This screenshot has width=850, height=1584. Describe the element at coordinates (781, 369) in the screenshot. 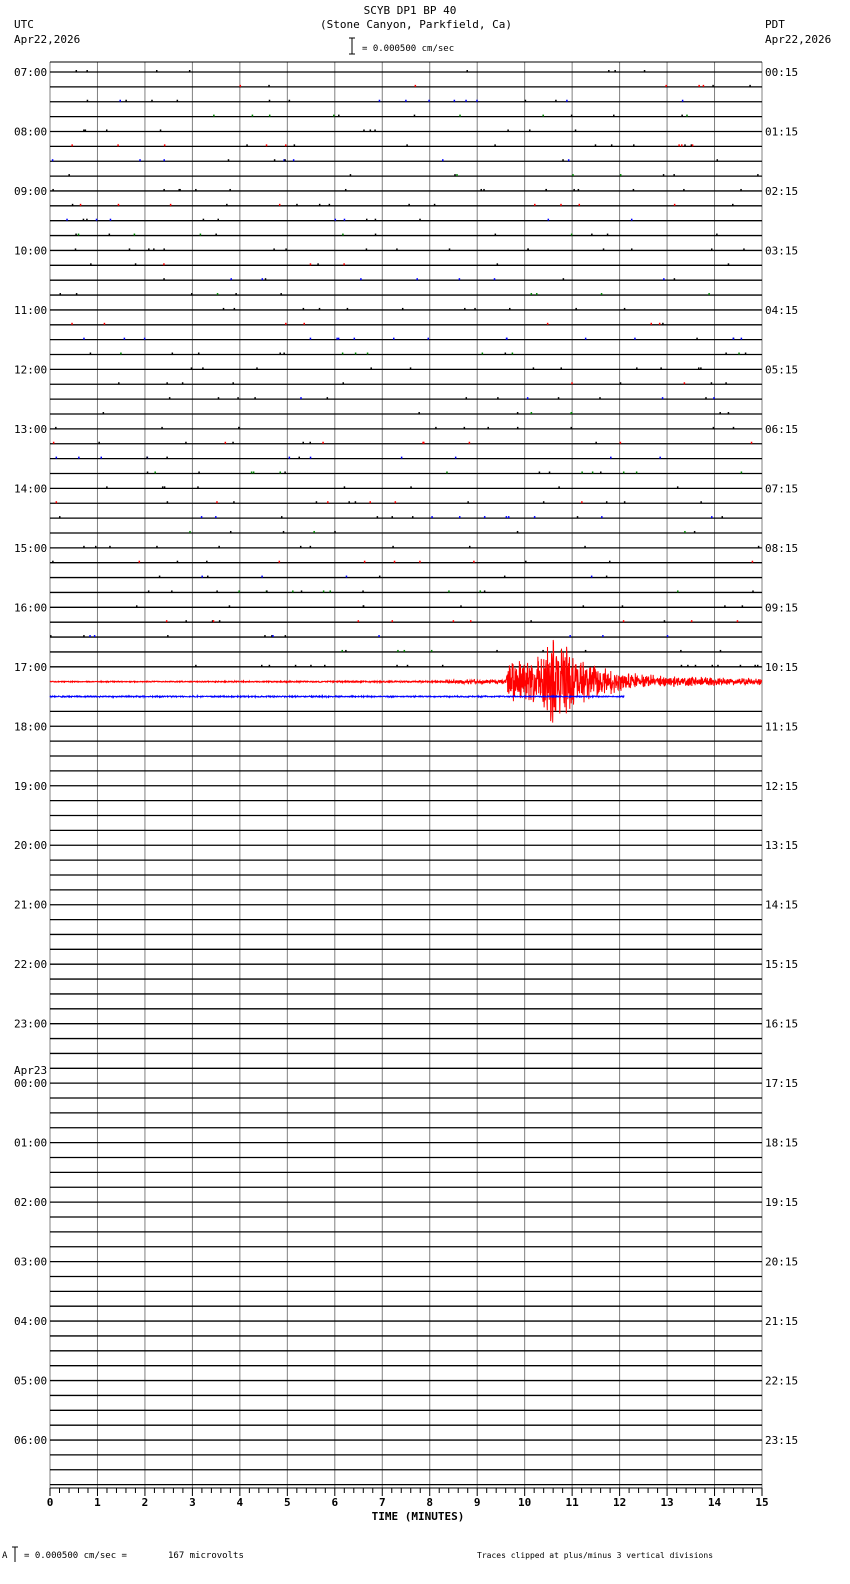

I see `pdt-hour-label: 05:15` at that location.